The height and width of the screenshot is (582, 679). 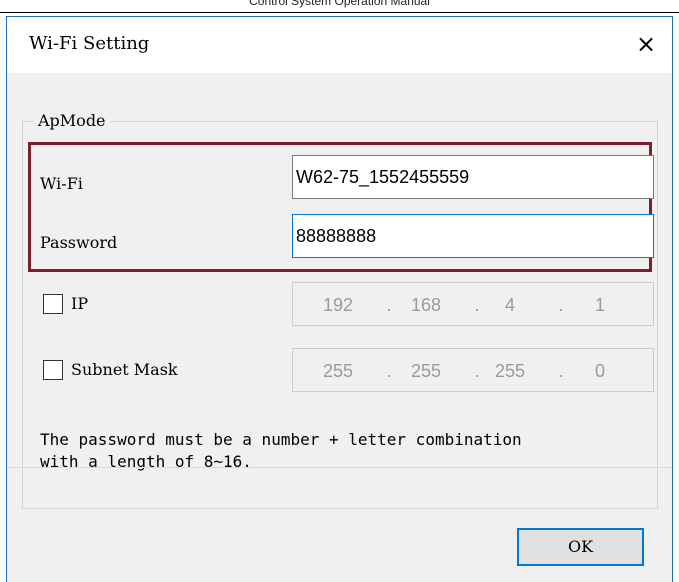 I want to click on close-icon: ×, so click(x=646, y=44).